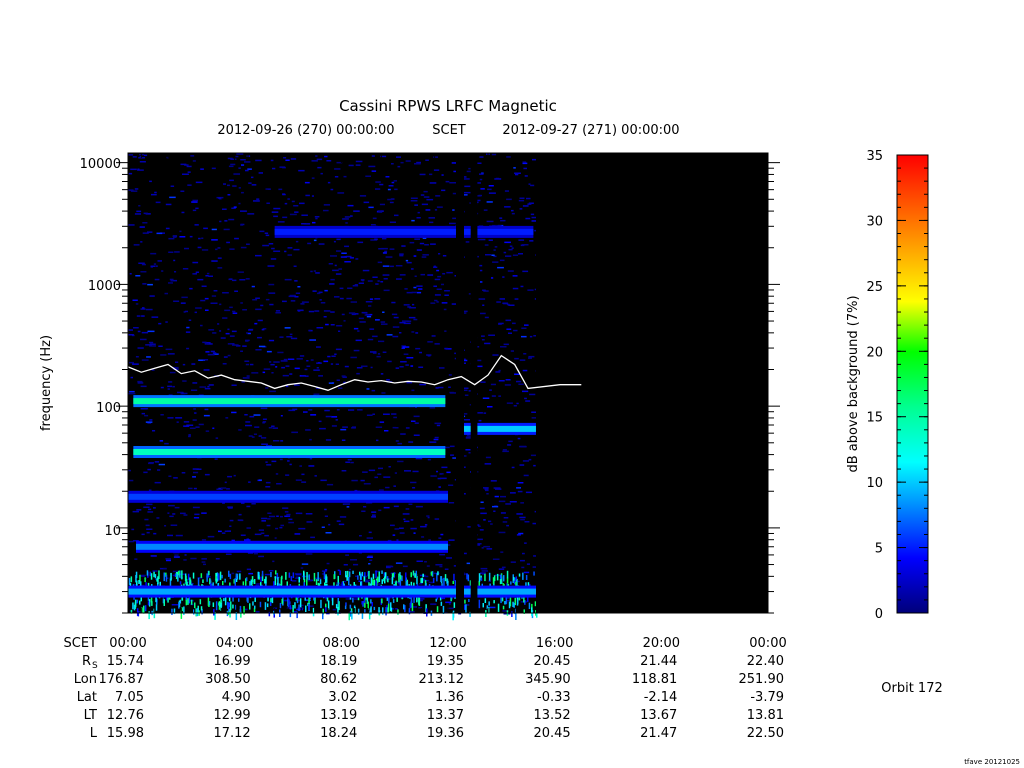  What do you see at coordinates (231, 715) in the screenshot?
I see `ephemeris-cell-lt: 12.99` at bounding box center [231, 715].